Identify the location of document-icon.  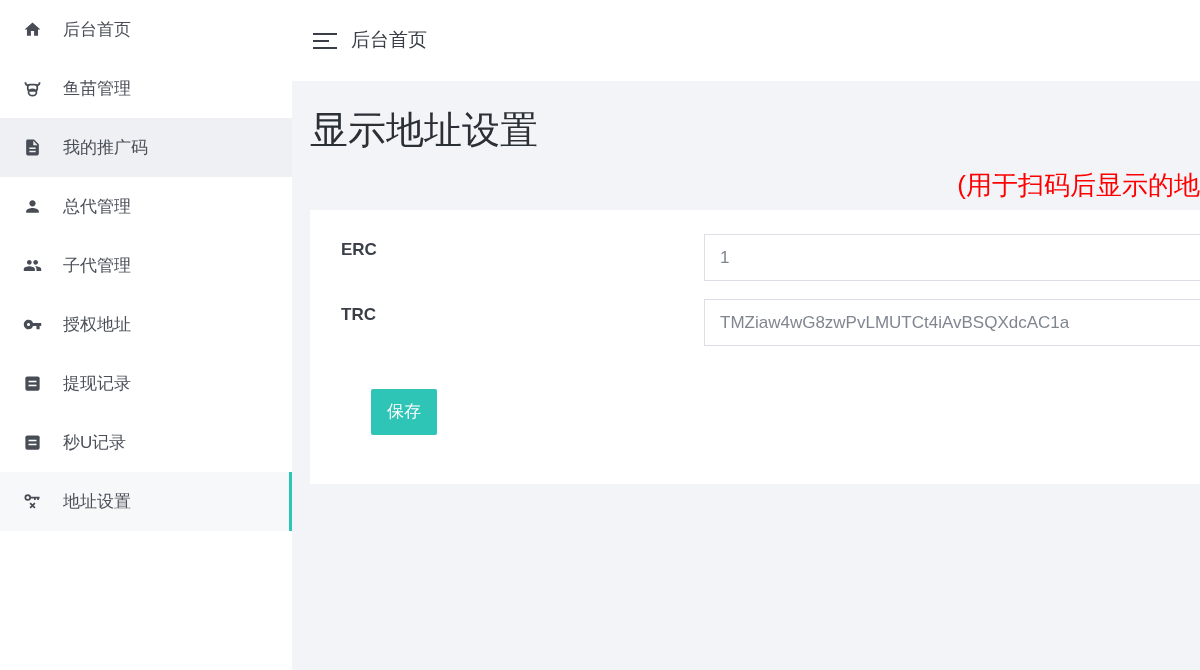
(32, 147).